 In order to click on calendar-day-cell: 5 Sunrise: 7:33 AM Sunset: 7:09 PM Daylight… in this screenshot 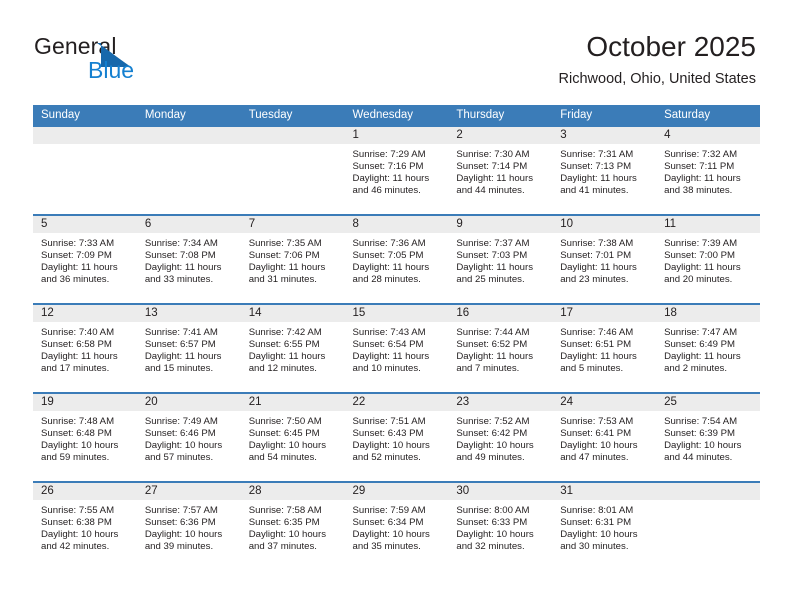, I will do `click(85, 259)`.